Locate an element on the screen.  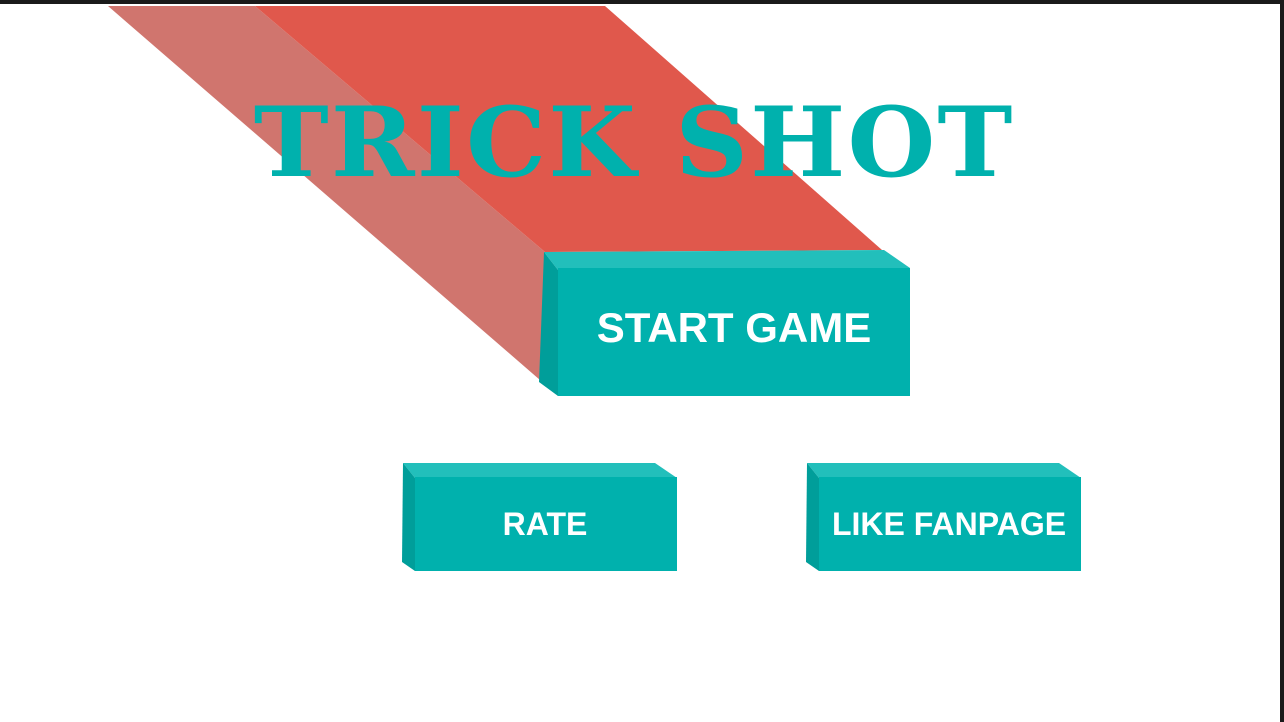
rate-label: RATE is located at coordinates (545, 524).